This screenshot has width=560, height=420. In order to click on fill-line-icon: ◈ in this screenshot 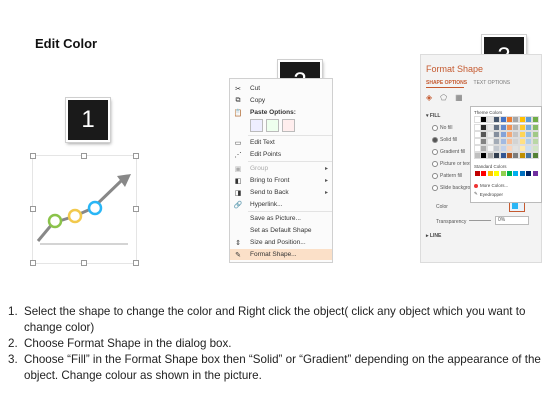, I will do `click(429, 97)`.